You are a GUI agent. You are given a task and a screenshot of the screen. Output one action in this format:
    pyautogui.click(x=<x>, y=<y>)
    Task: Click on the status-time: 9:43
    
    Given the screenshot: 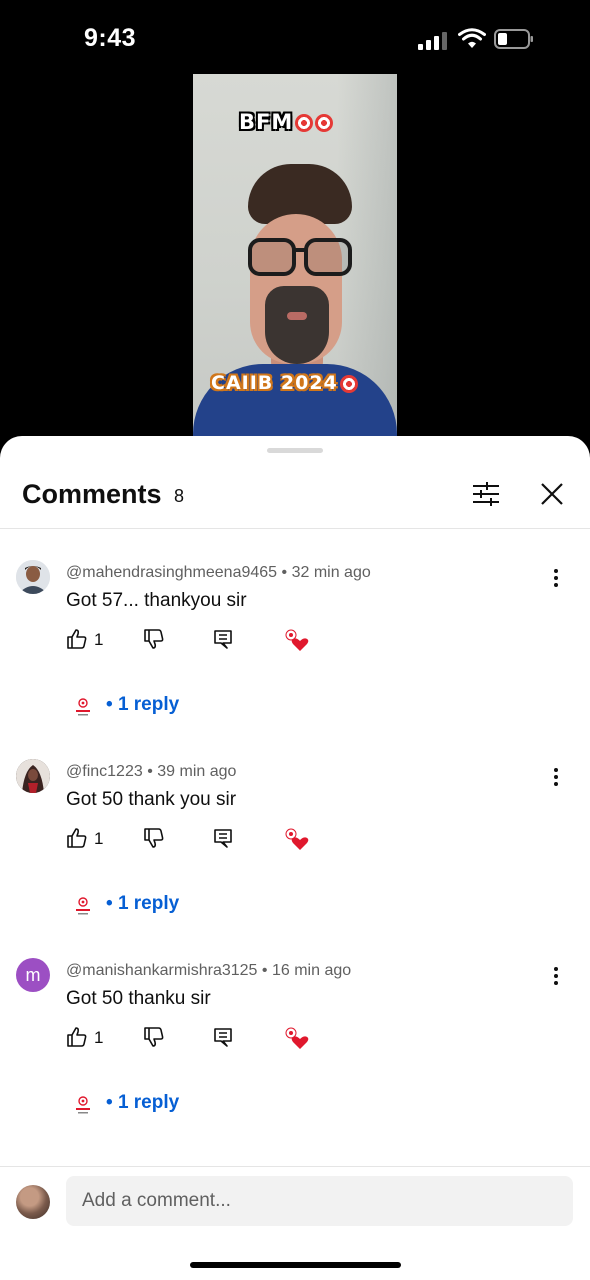 What is the action you would take?
    pyautogui.click(x=110, y=38)
    